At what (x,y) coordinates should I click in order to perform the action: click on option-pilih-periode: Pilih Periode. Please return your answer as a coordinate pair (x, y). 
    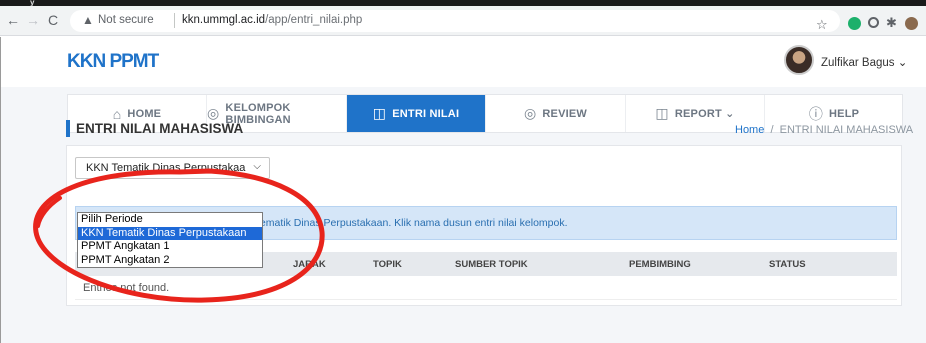
    Looking at the image, I should click on (170, 220).